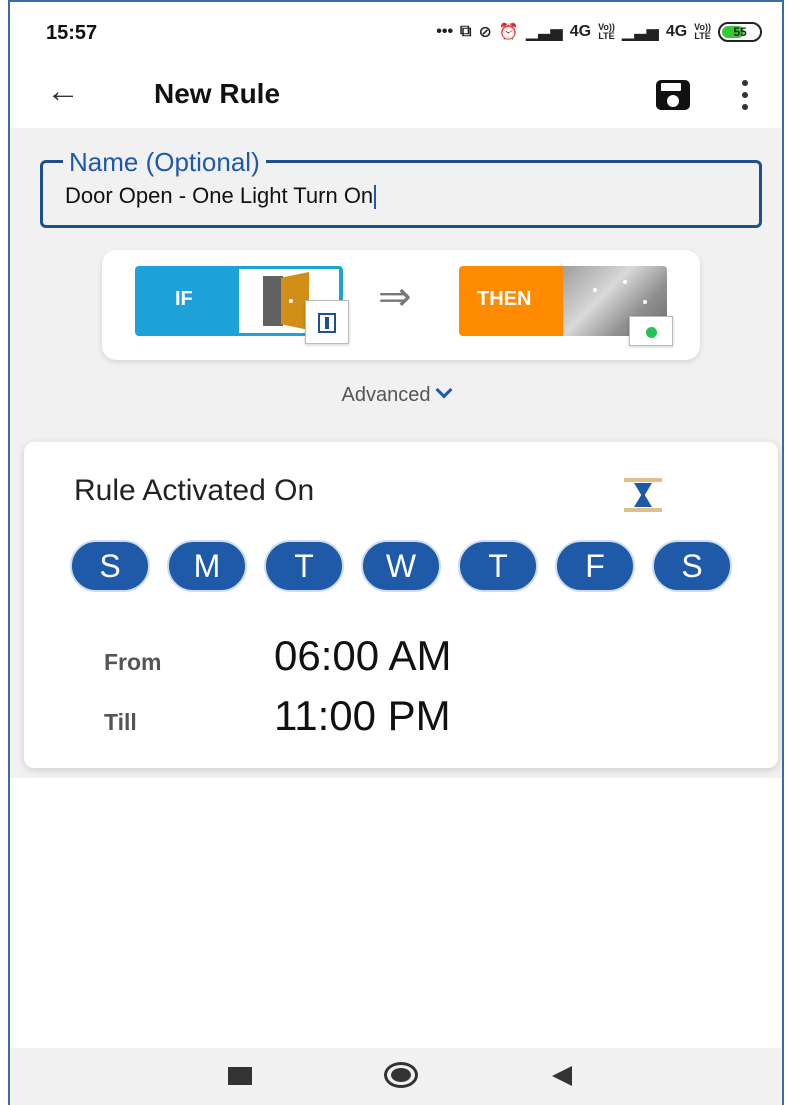 The image size is (788, 1105). What do you see at coordinates (396, 96) in the screenshot?
I see `app-bar: ← New Rule` at bounding box center [396, 96].